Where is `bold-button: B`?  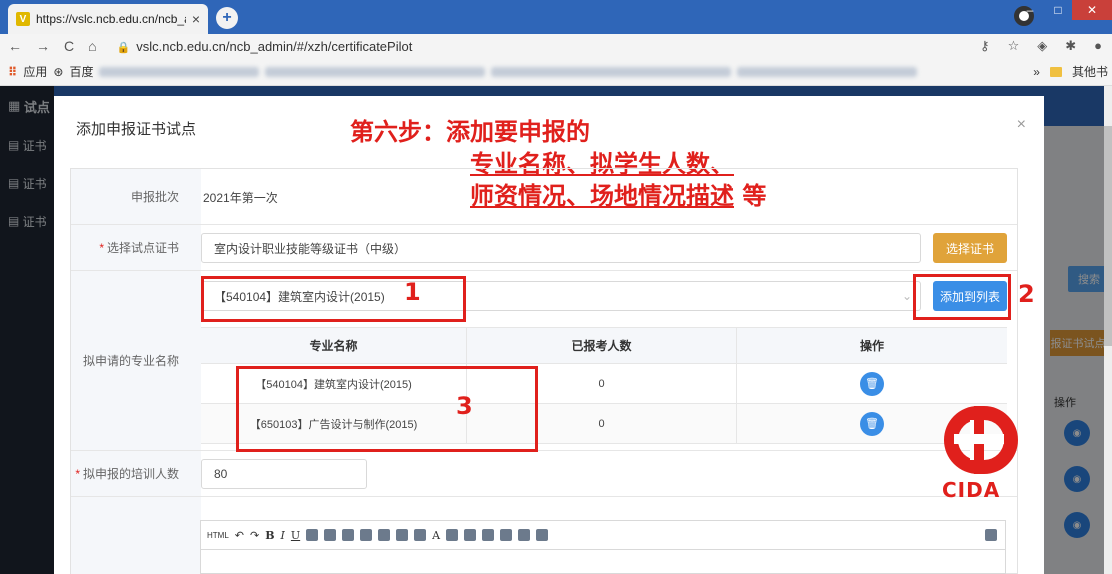 bold-button: B is located at coordinates (269, 535).